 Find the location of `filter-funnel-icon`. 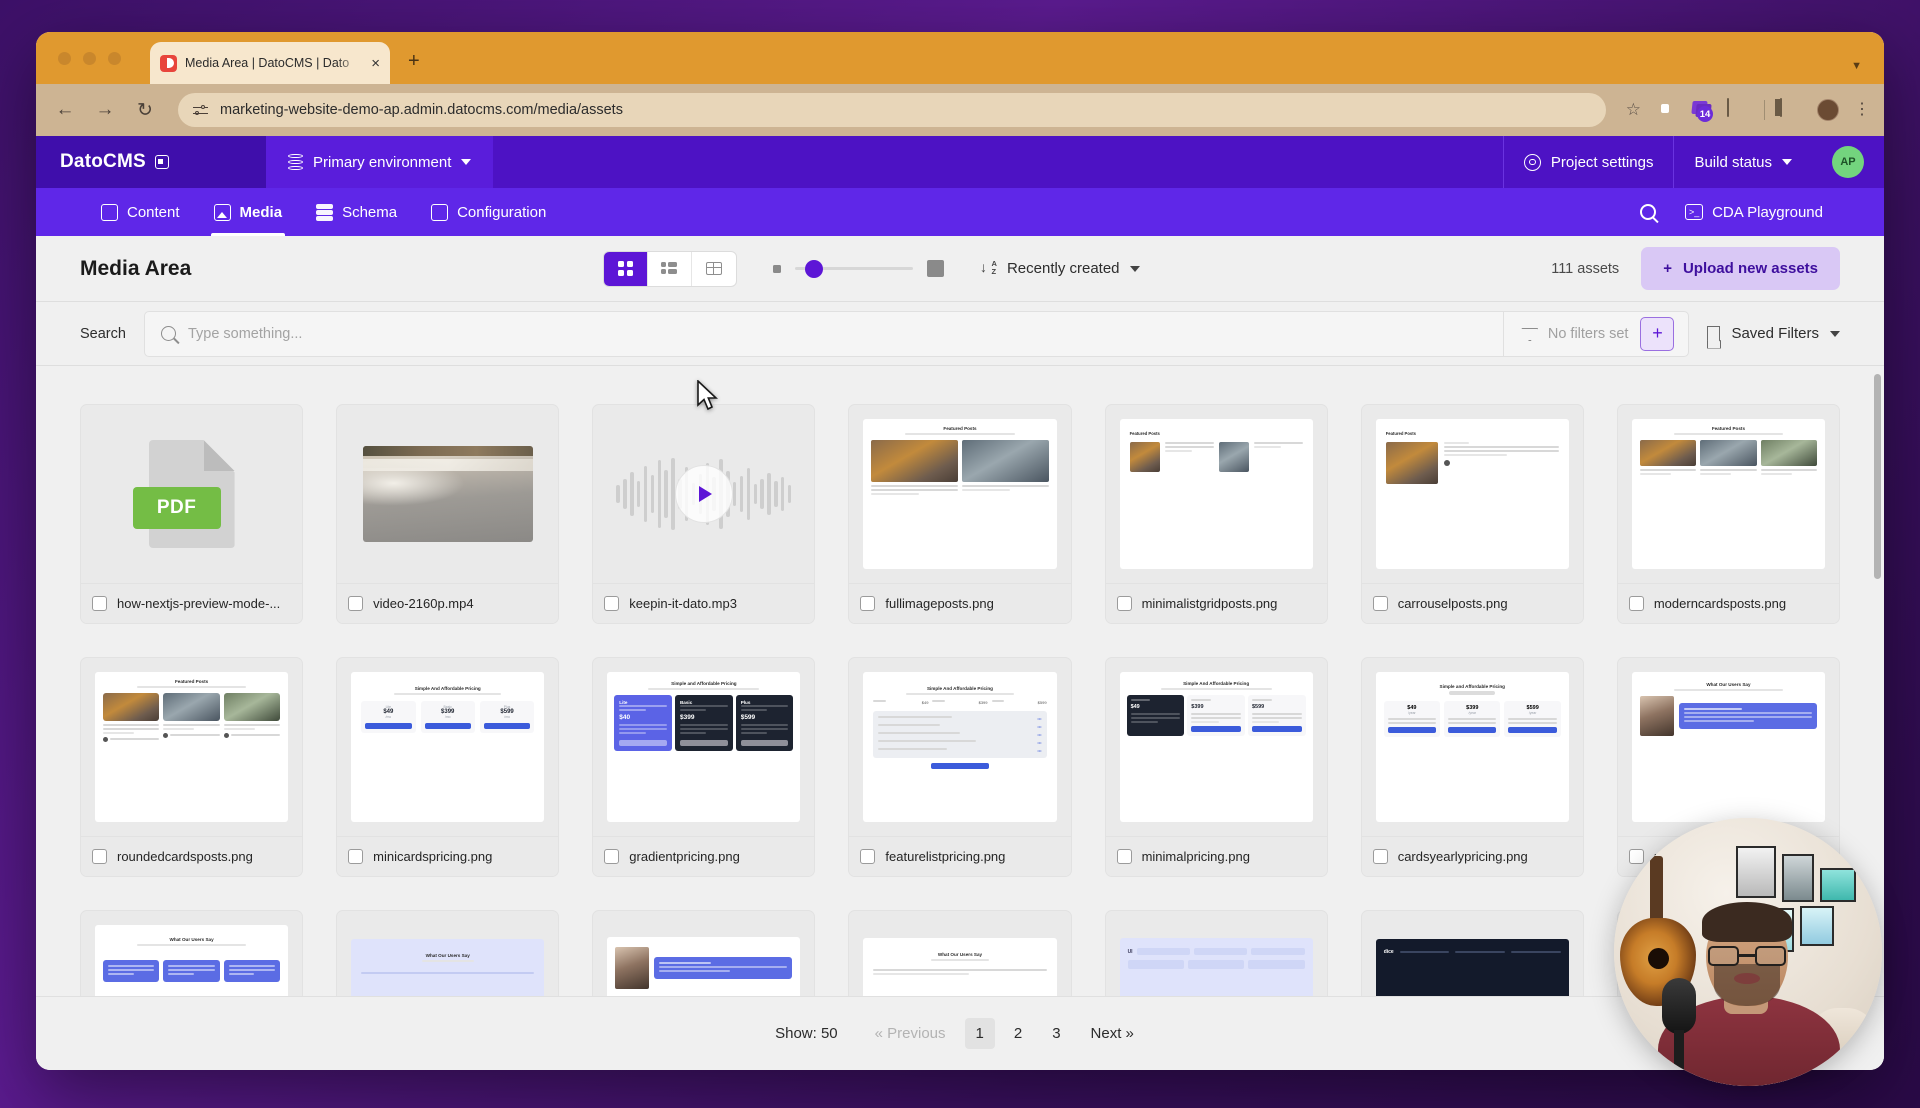

filter-funnel-icon is located at coordinates (1529, 333).